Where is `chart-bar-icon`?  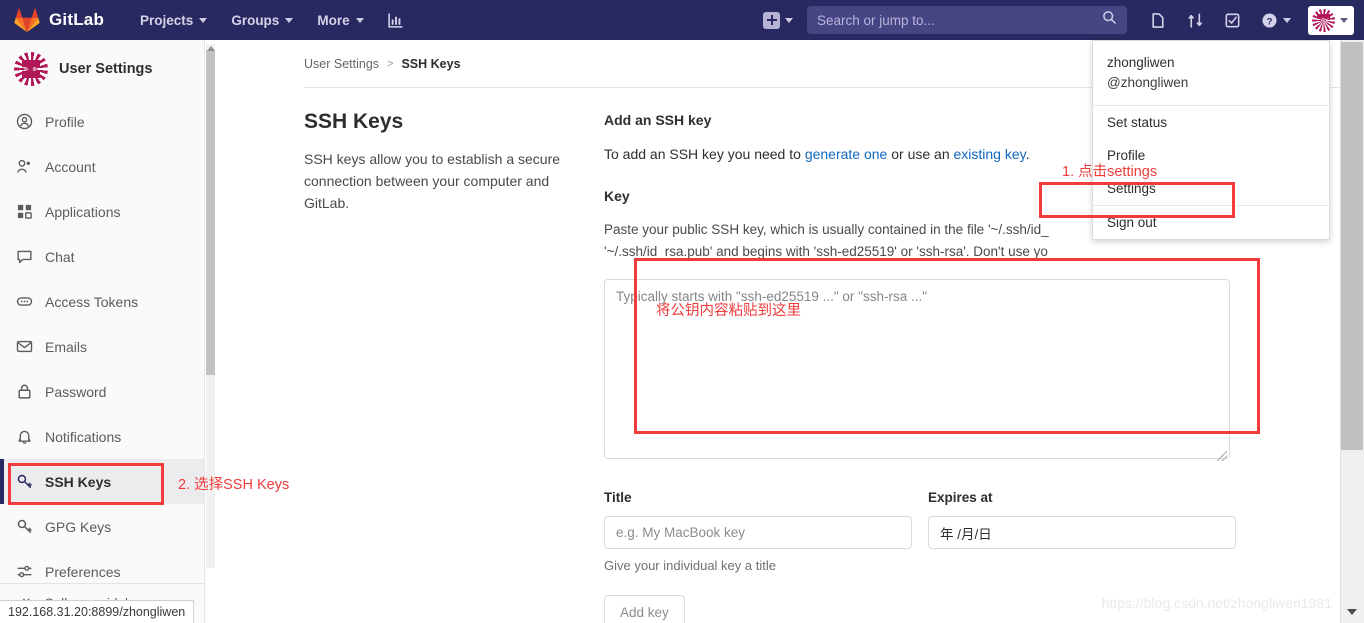
chart-bar-icon is located at coordinates (395, 20).